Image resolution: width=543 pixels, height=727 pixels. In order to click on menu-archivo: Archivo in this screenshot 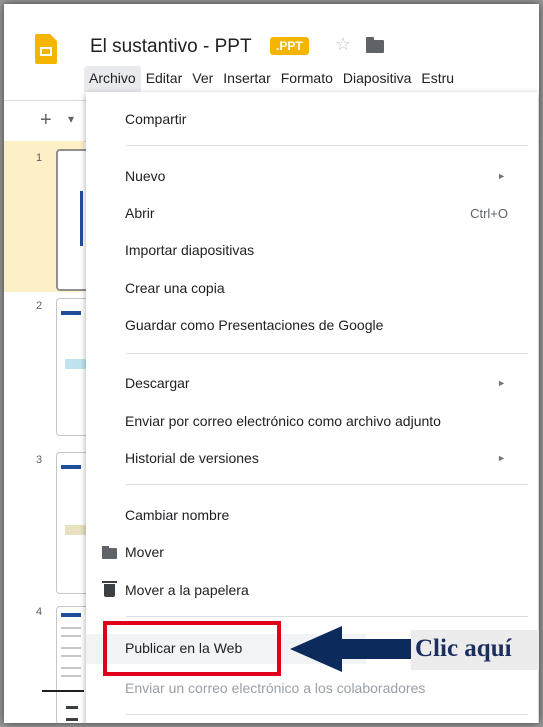, I will do `click(112, 79)`.